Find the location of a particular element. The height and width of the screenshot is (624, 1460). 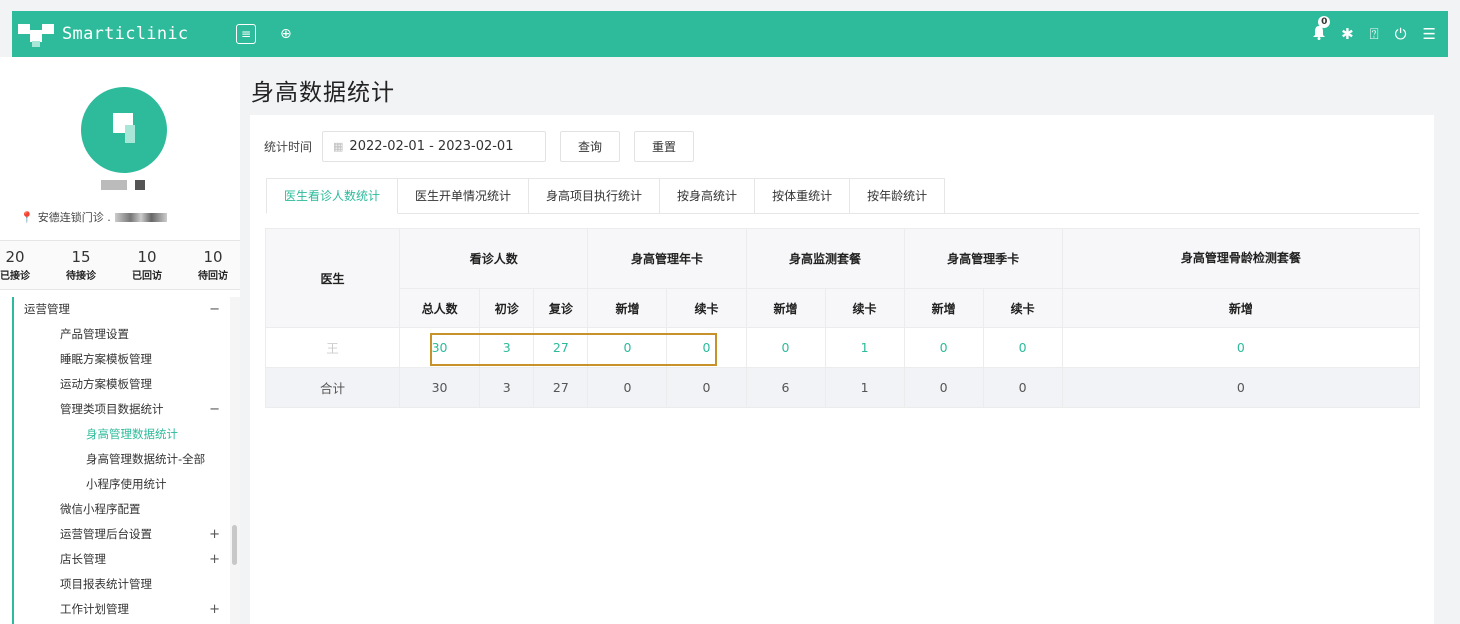

sidebar-nav-item: 产品管理设置 is located at coordinates (122, 334).